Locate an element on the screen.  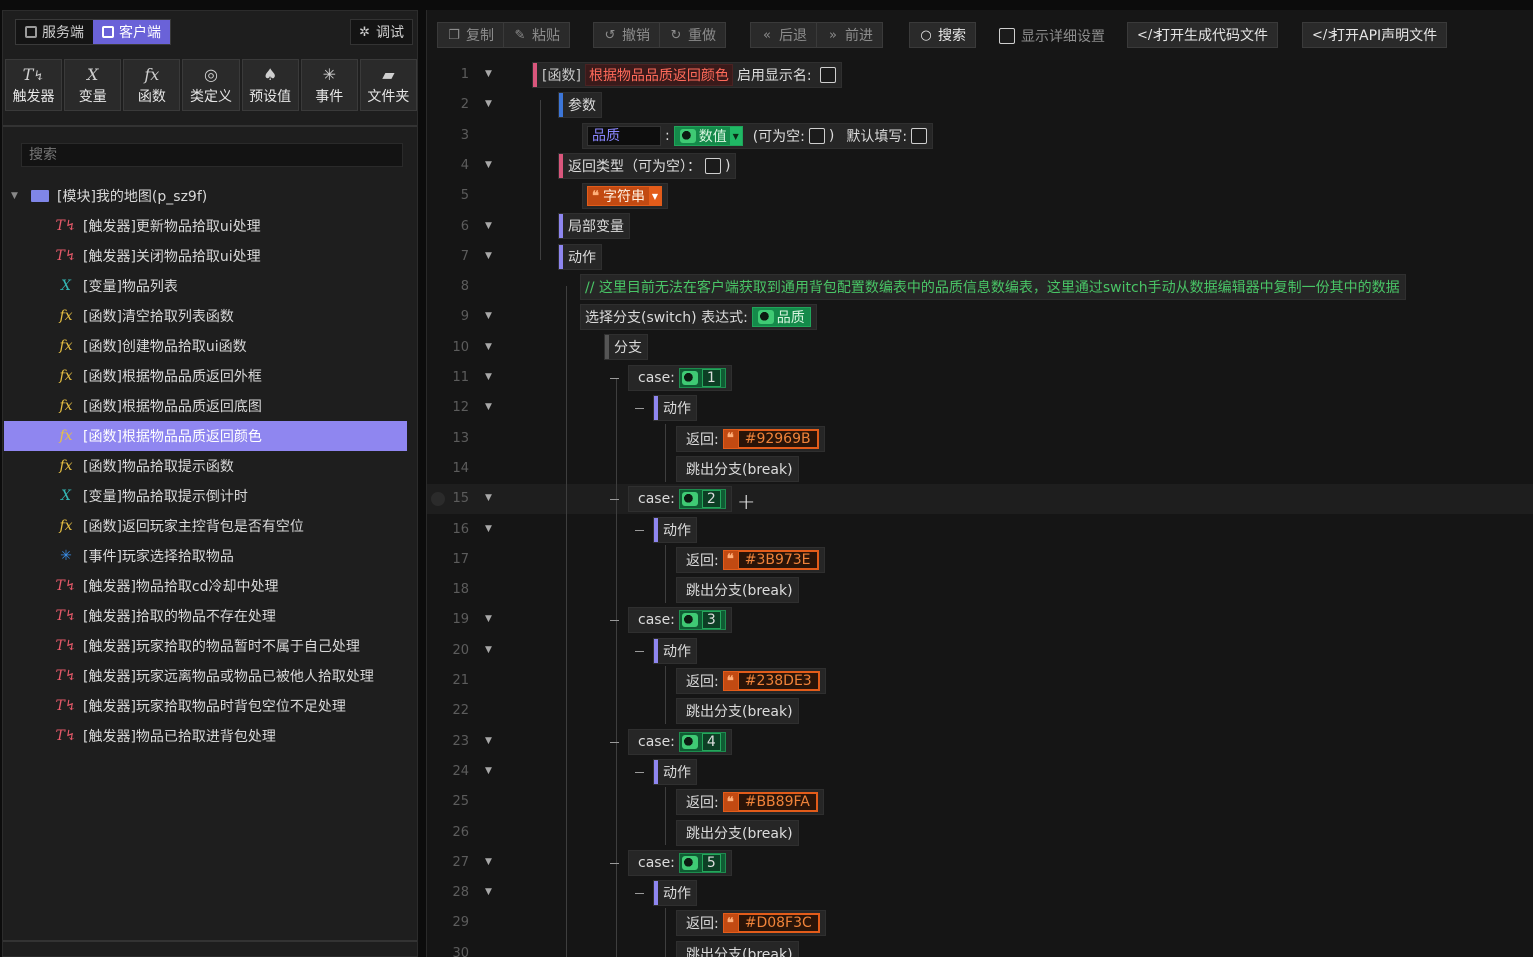
paste-button: ✎ 粘贴 is located at coordinates (536, 35).